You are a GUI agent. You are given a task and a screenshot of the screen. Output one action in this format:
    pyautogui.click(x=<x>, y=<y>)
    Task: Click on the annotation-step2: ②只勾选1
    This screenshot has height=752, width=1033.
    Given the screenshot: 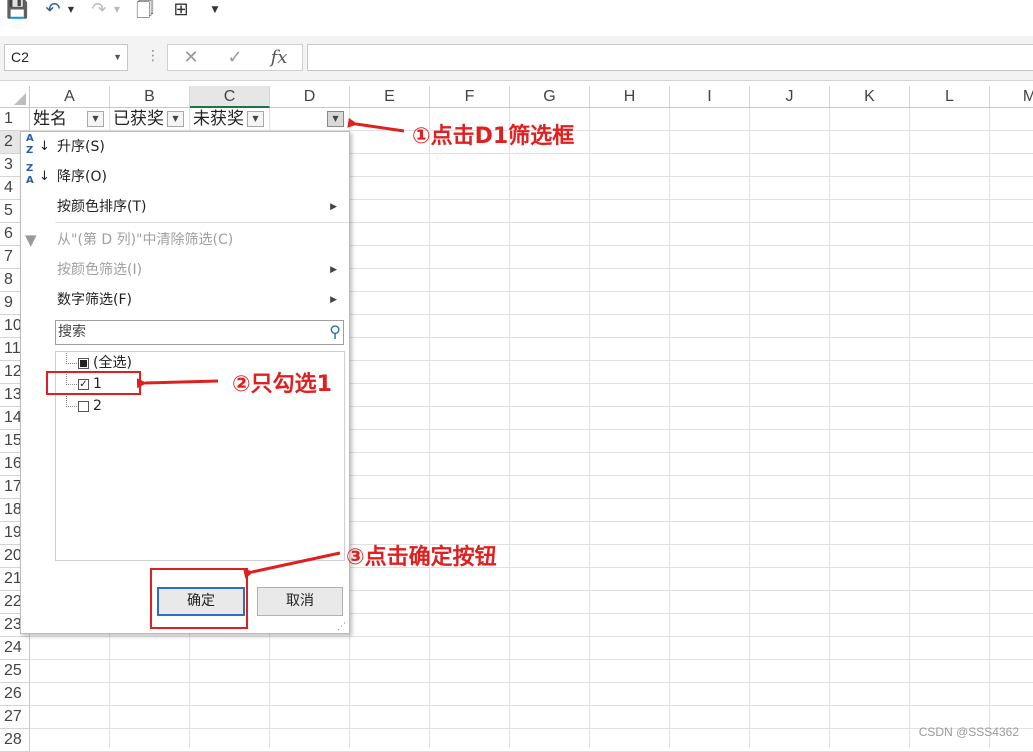 What is the action you would take?
    pyautogui.click(x=282, y=384)
    